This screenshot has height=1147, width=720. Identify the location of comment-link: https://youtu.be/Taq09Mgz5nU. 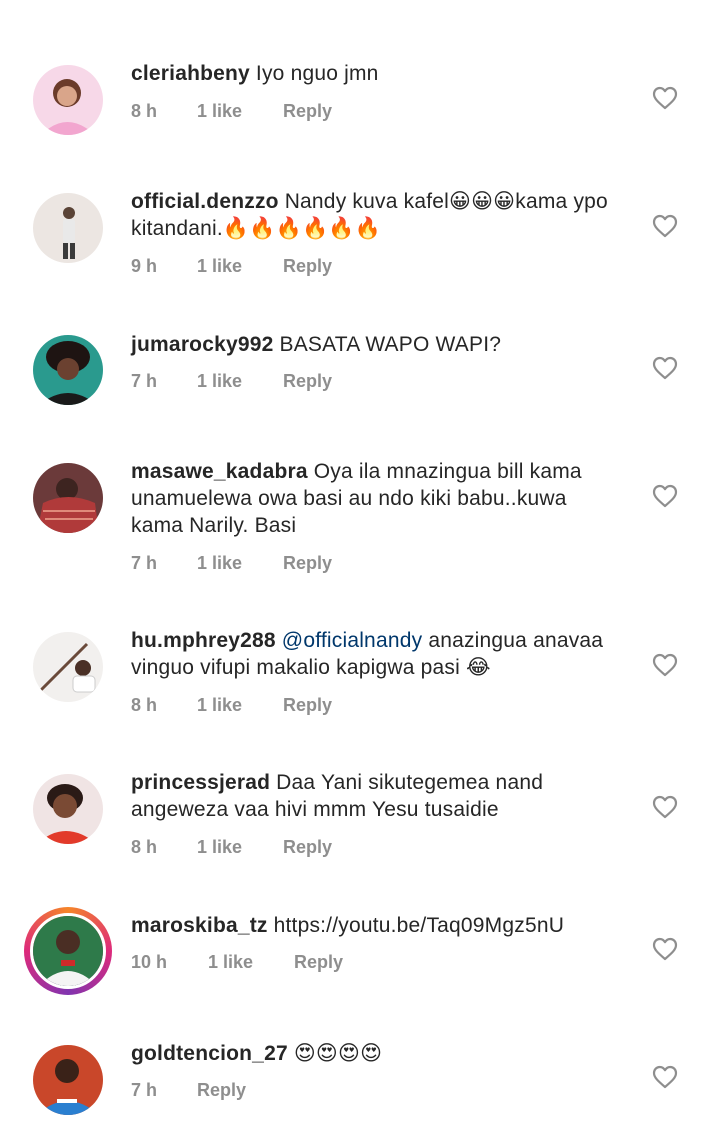
(419, 925).